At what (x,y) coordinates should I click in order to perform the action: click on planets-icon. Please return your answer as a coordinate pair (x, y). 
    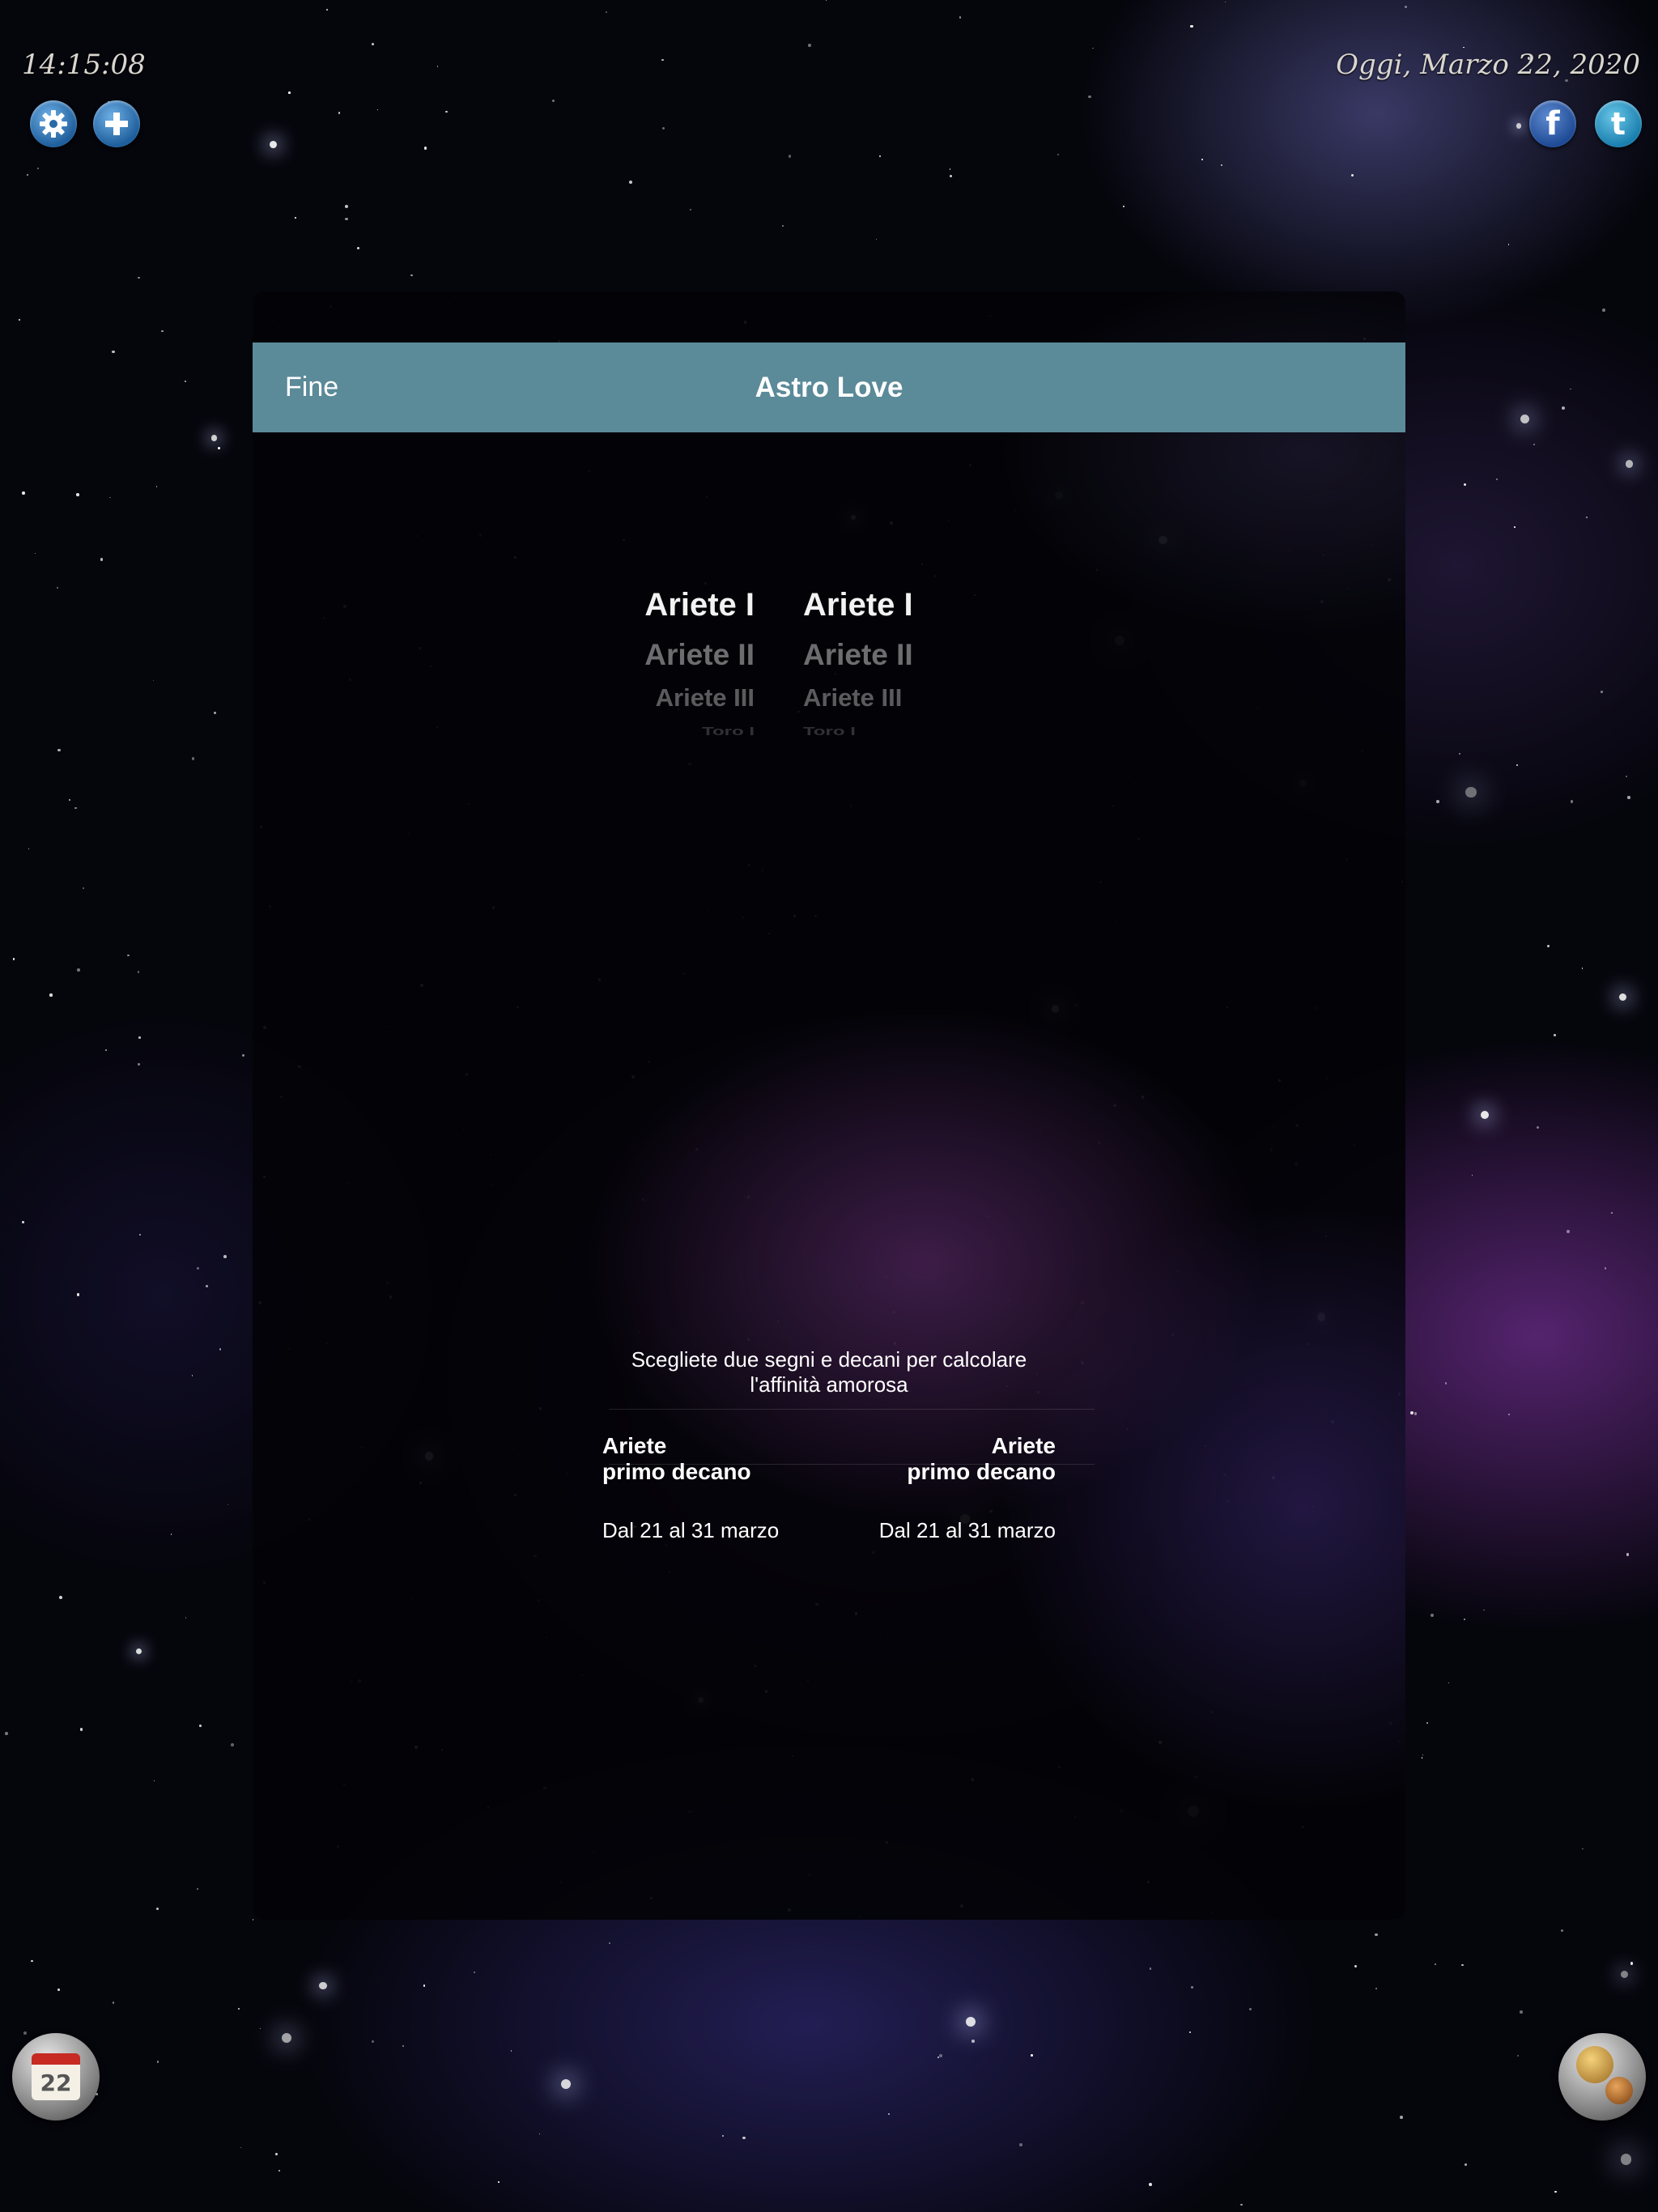
    Looking at the image, I should click on (1602, 2077).